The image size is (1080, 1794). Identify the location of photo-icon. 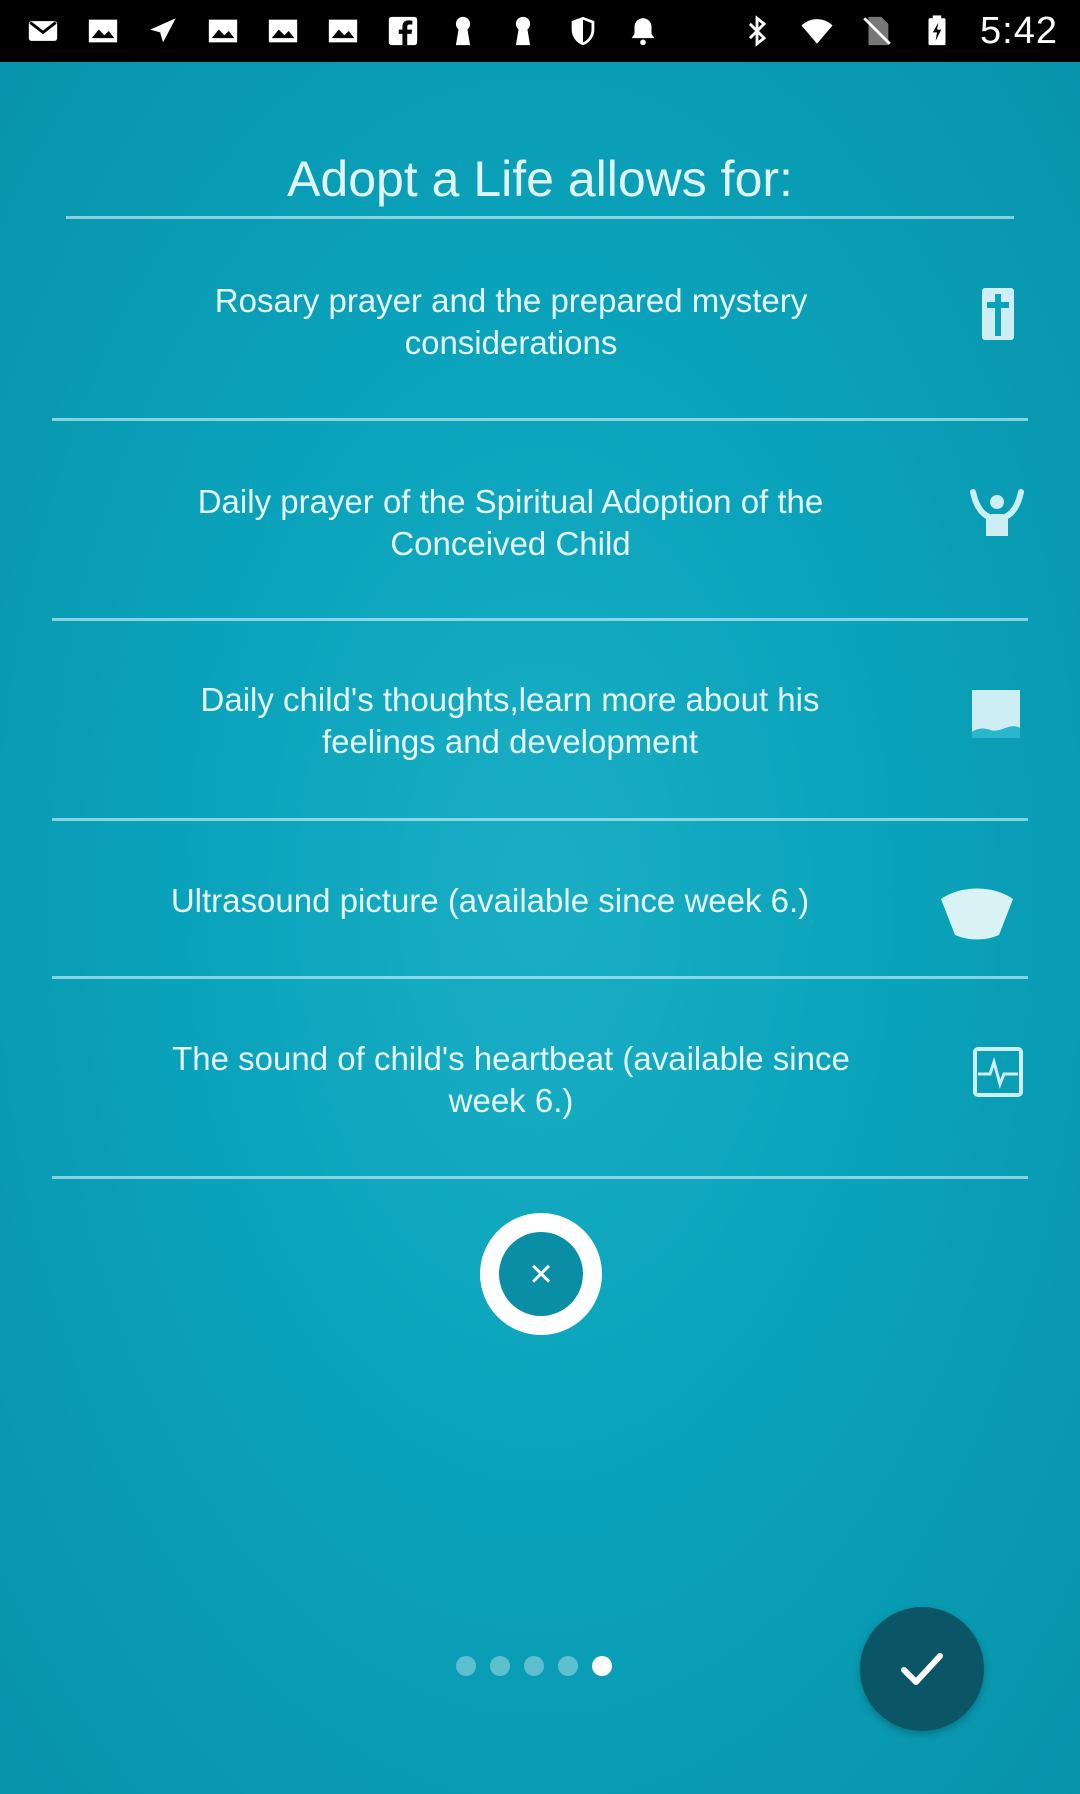
(103, 31).